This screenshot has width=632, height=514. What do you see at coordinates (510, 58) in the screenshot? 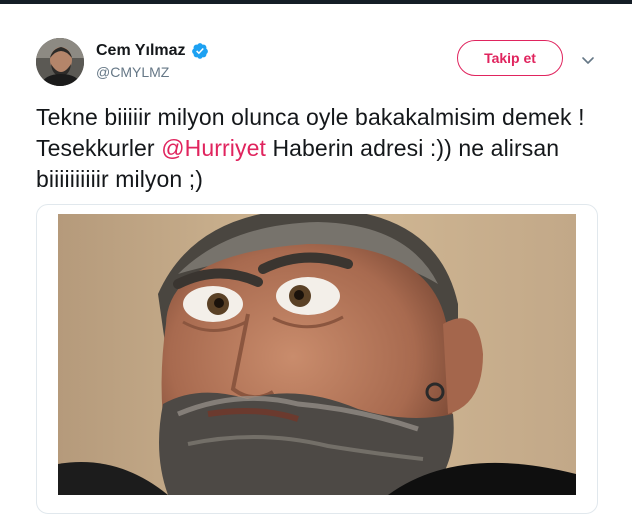
I see `follow-button: Takip et` at bounding box center [510, 58].